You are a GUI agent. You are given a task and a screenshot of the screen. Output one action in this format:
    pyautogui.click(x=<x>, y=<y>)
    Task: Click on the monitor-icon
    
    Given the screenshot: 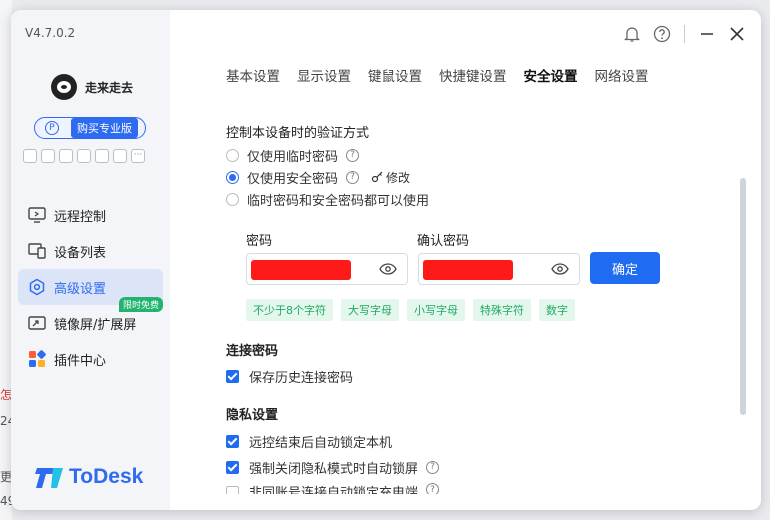 What is the action you would take?
    pyautogui.click(x=37, y=215)
    